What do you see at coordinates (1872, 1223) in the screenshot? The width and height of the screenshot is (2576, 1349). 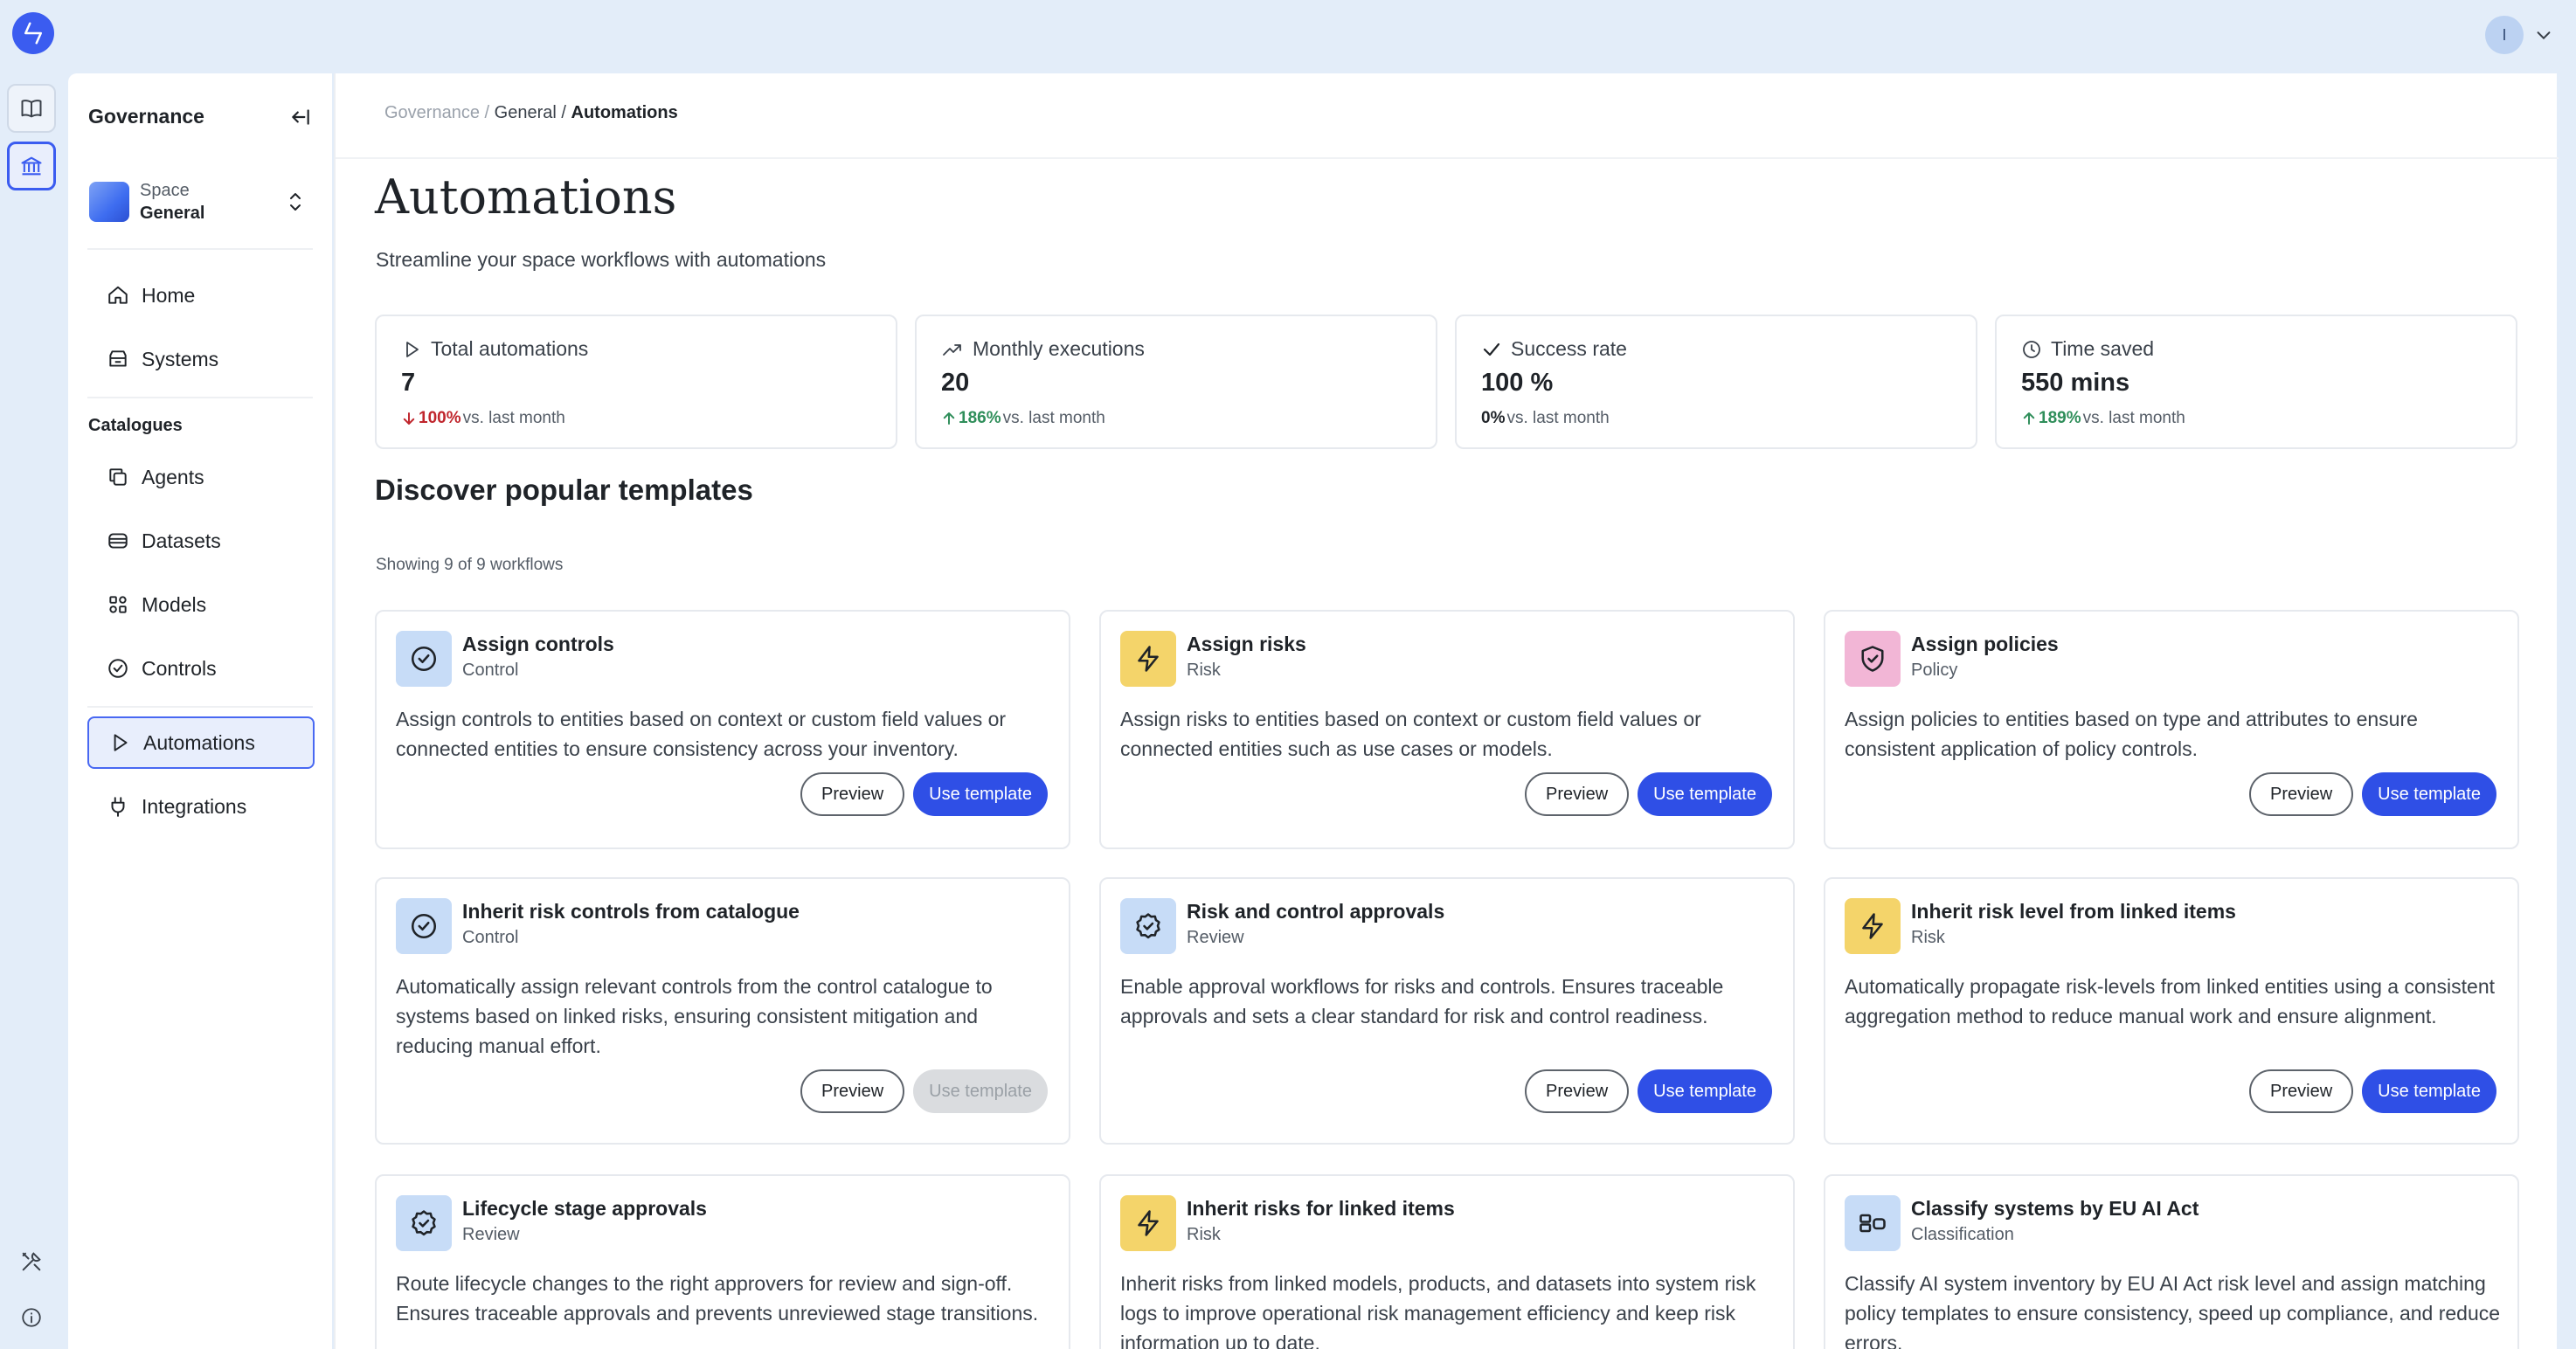 I see `classify-icon` at bounding box center [1872, 1223].